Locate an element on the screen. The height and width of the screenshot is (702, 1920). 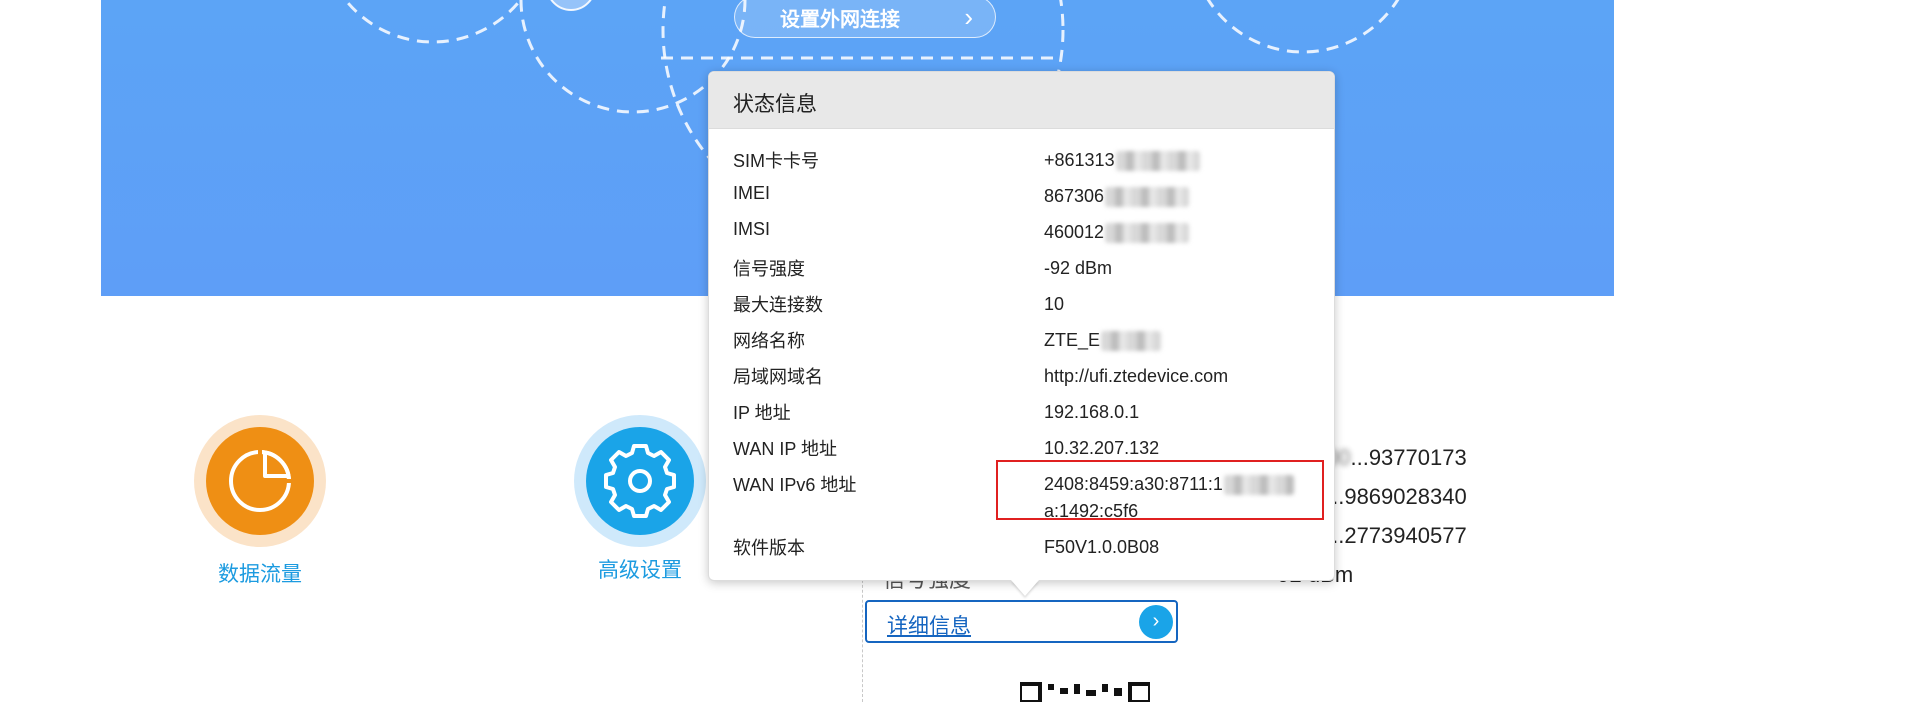
ipv6-highlight-box is located at coordinates (1160, 490).